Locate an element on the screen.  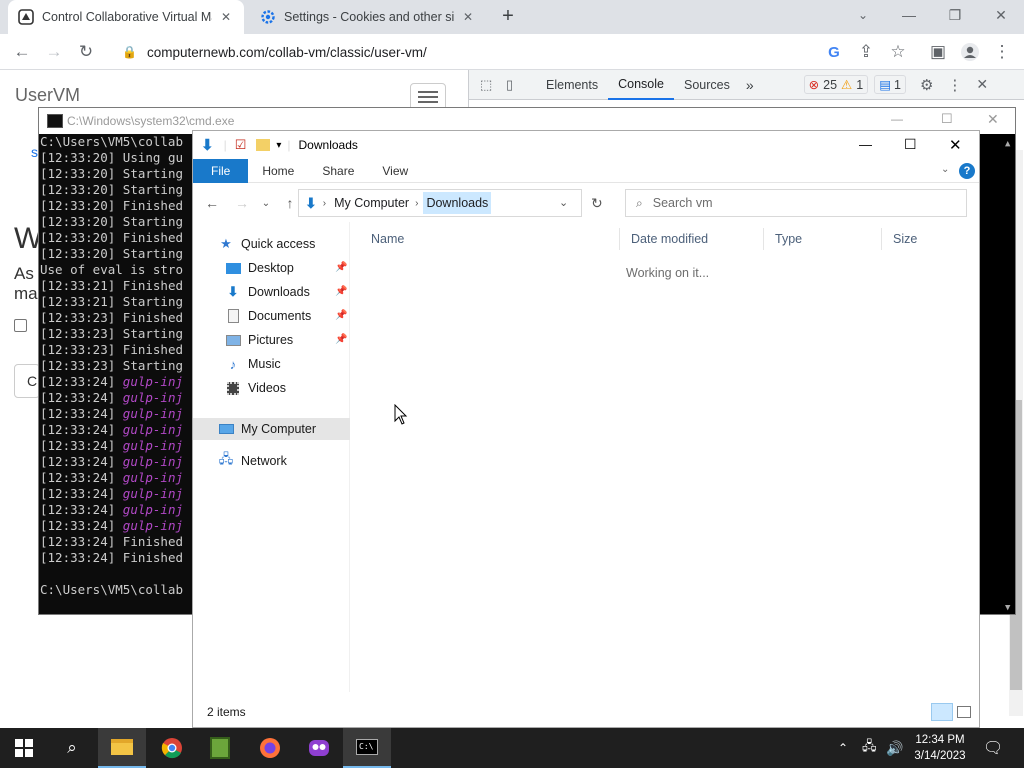
ribbon-tab-file: File is located at coordinates (221, 170).